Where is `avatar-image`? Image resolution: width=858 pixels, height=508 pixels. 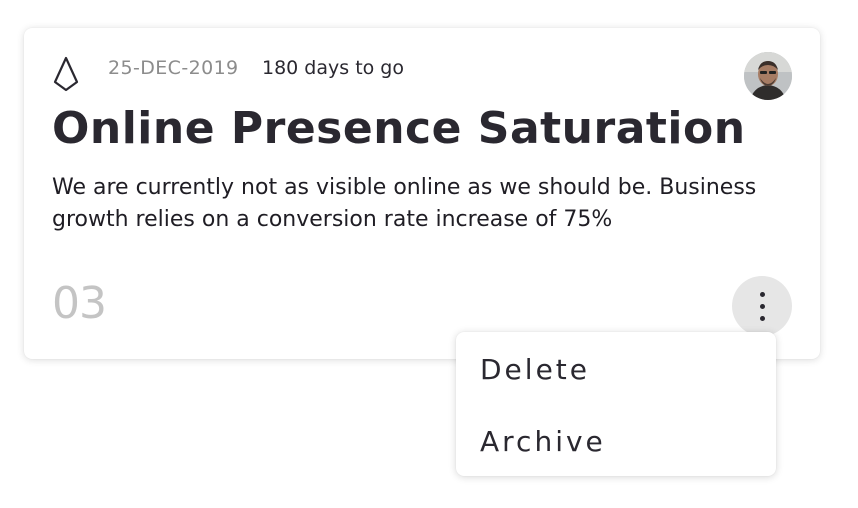
avatar-image is located at coordinates (768, 76).